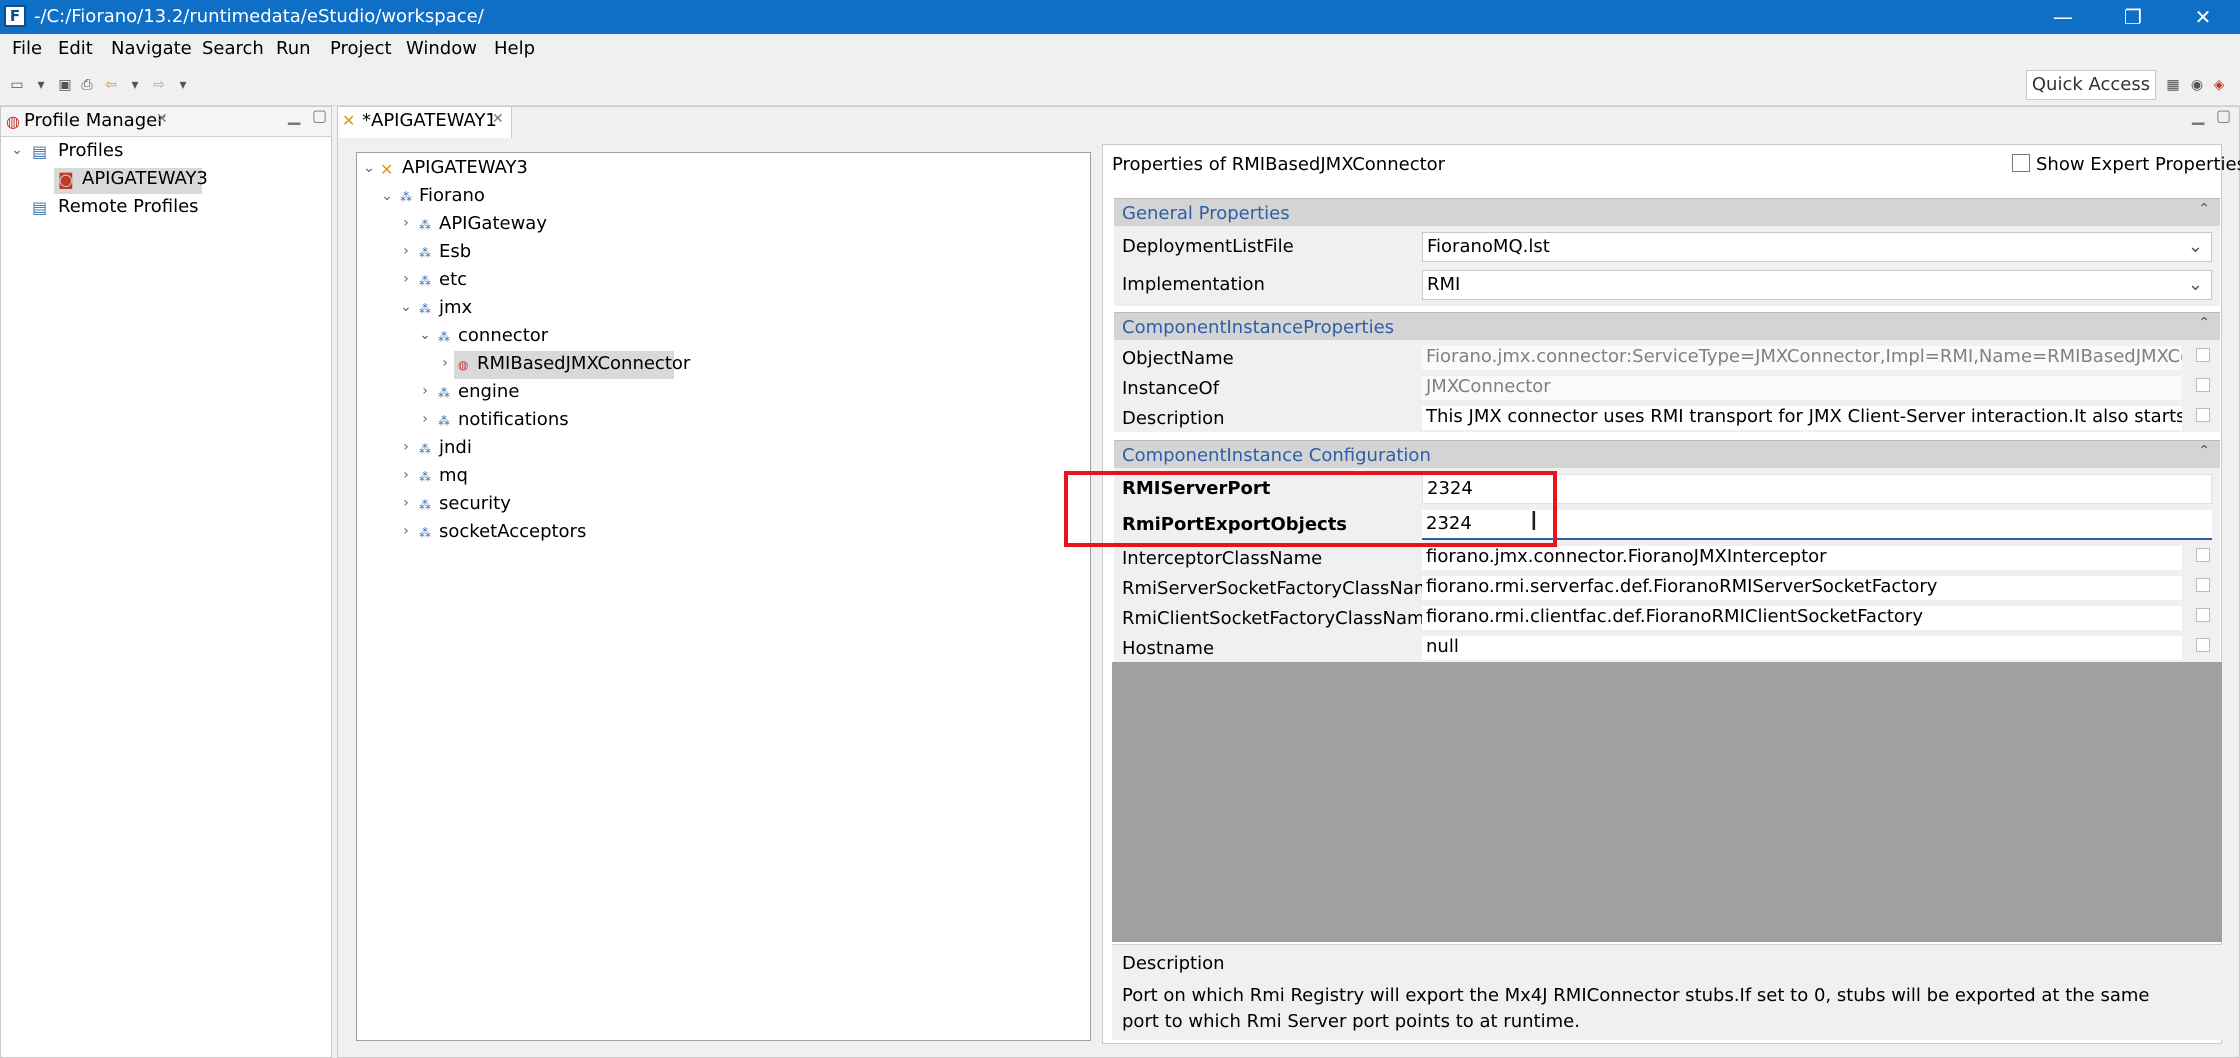  What do you see at coordinates (387, 169) in the screenshot?
I see `gateway-icon: ✕` at bounding box center [387, 169].